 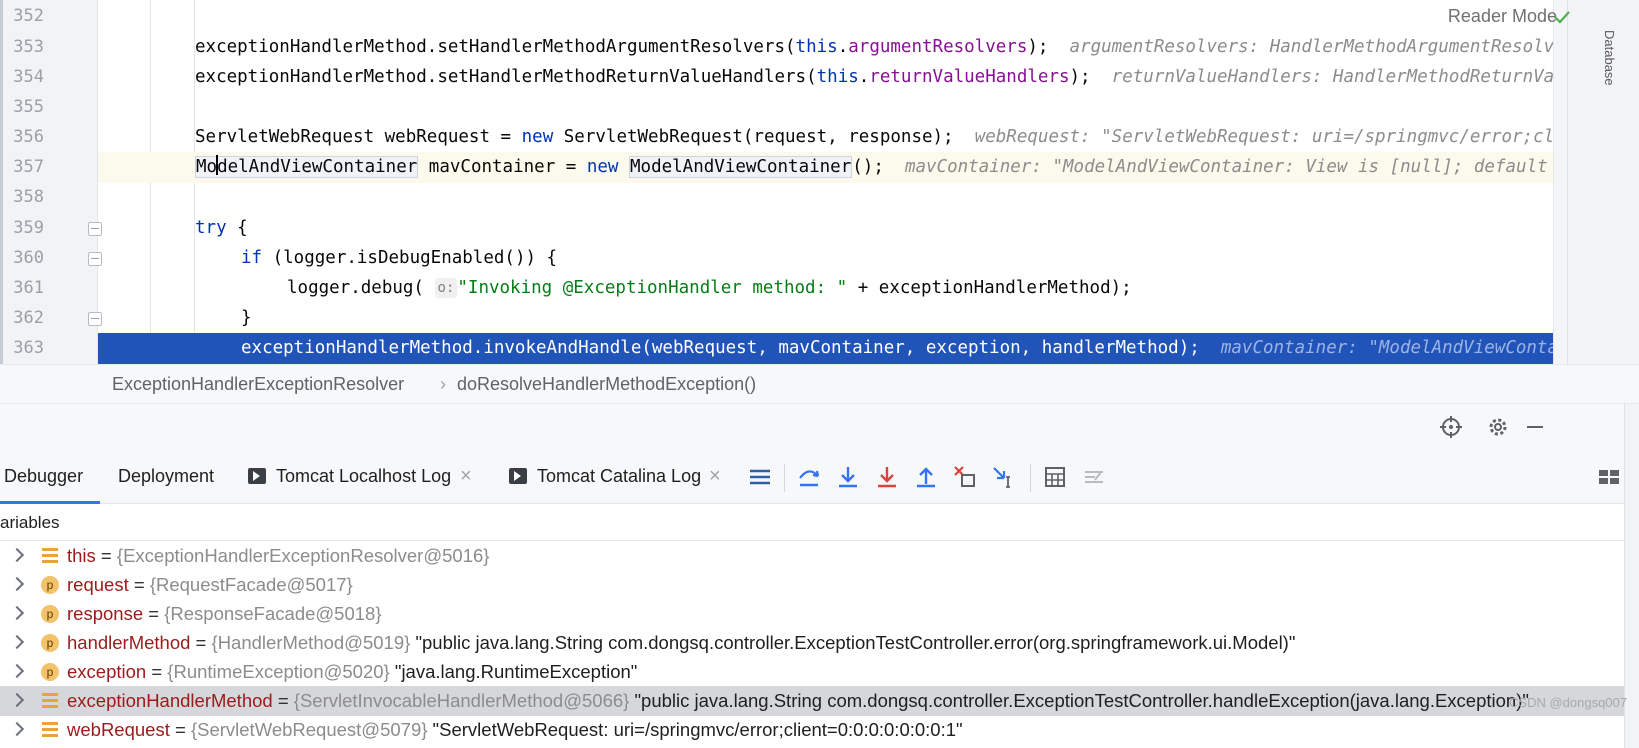 What do you see at coordinates (311, 642) in the screenshot?
I see `variable-type: {HandlerMethod@5019}` at bounding box center [311, 642].